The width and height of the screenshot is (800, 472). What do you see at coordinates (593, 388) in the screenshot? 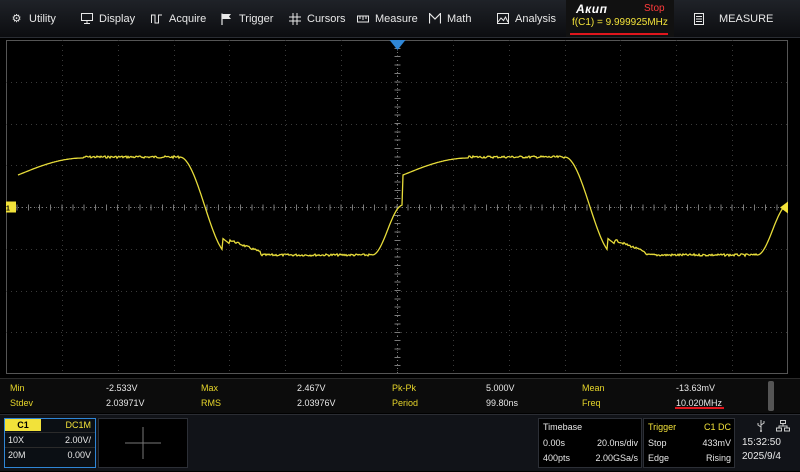
I see `meas-label-mean: Mean` at bounding box center [593, 388].